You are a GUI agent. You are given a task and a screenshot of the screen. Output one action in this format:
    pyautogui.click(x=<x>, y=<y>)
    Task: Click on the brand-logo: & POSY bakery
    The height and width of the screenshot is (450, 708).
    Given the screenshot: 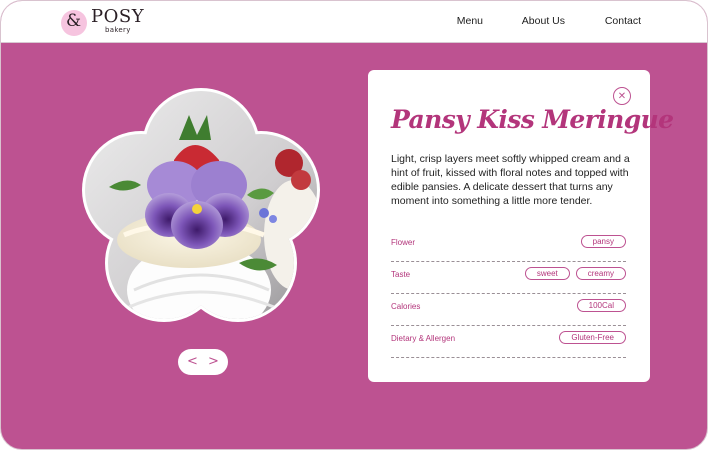 What is the action you would take?
    pyautogui.click(x=106, y=23)
    